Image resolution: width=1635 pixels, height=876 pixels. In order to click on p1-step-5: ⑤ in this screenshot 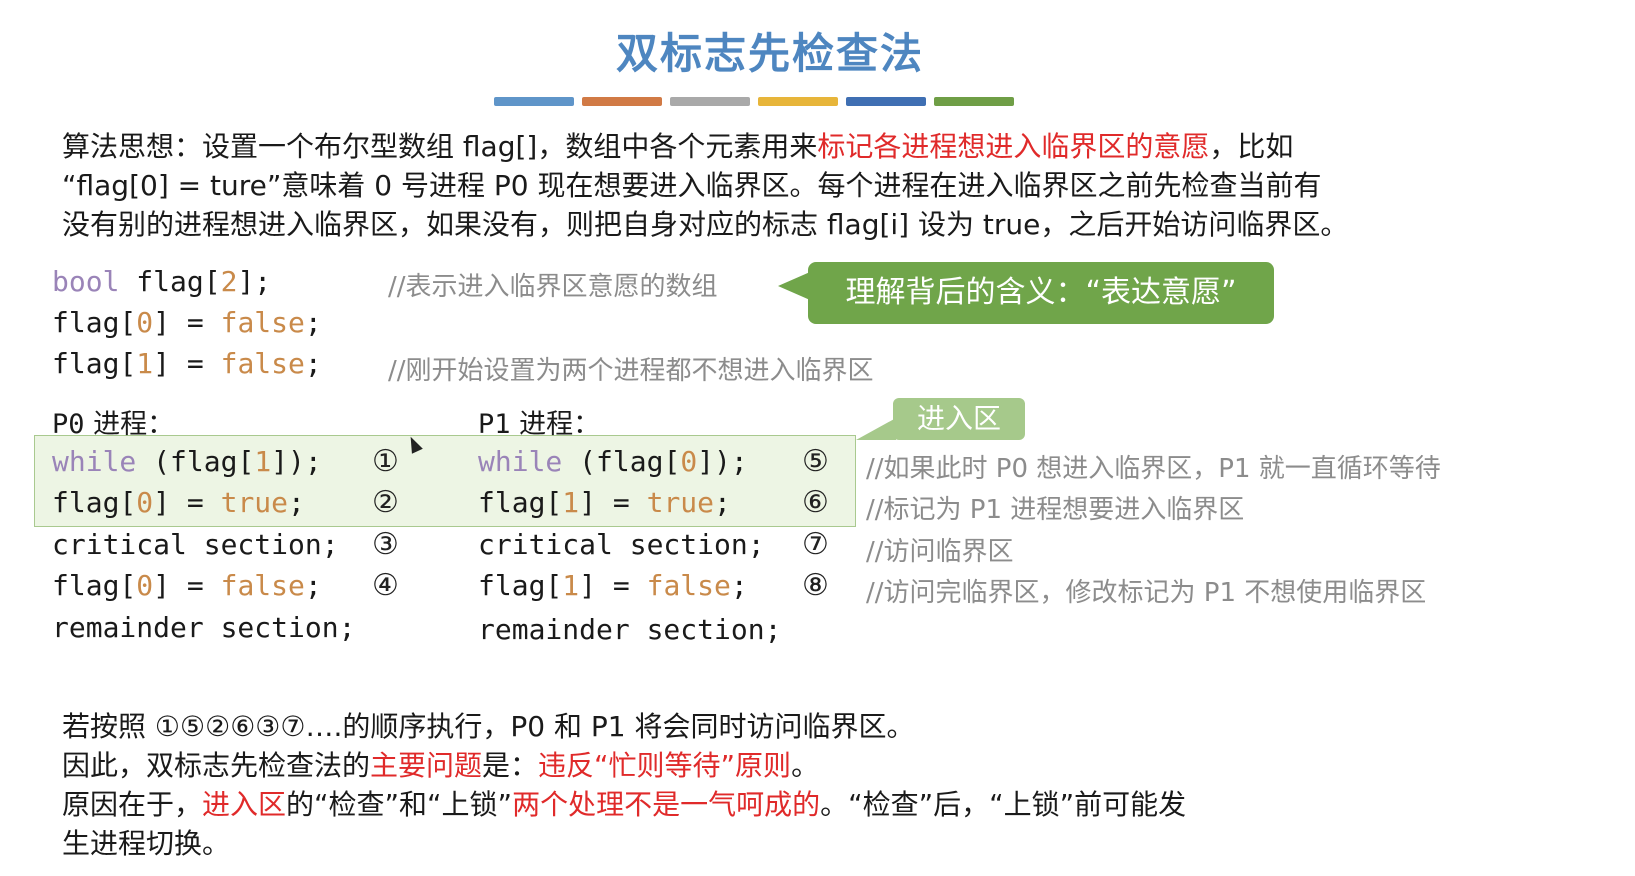, I will do `click(815, 461)`.